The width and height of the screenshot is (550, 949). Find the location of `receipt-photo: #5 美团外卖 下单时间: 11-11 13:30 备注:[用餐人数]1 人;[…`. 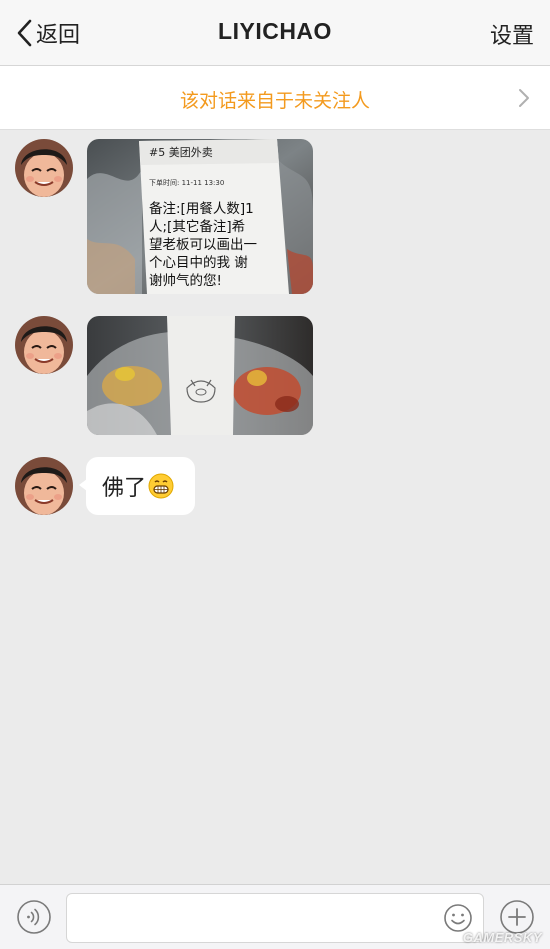

receipt-photo: #5 美团外卖 下单时间: 11-11 13:30 备注:[用餐人数]1 人;[… is located at coordinates (200, 216).